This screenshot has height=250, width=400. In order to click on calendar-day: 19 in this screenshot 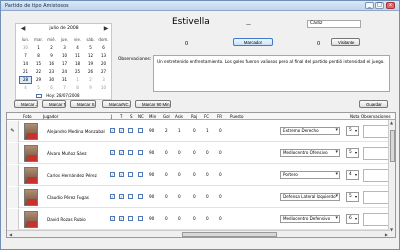, I will do `click(90, 64)`.